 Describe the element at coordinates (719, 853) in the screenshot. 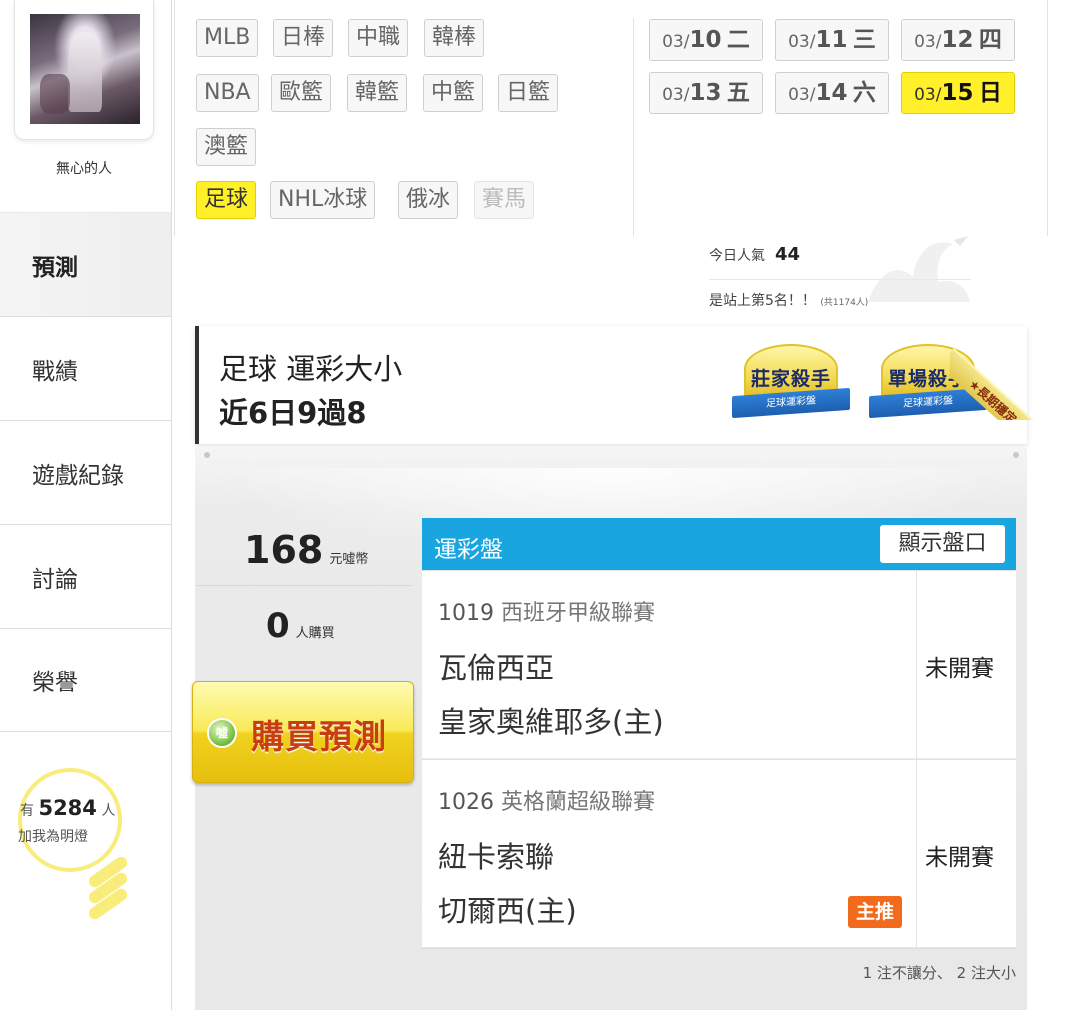

I see `table-row: 1026 英格蘭超級聯賽 紐卡索聯 切爾西(主) 主推 未開賽` at that location.